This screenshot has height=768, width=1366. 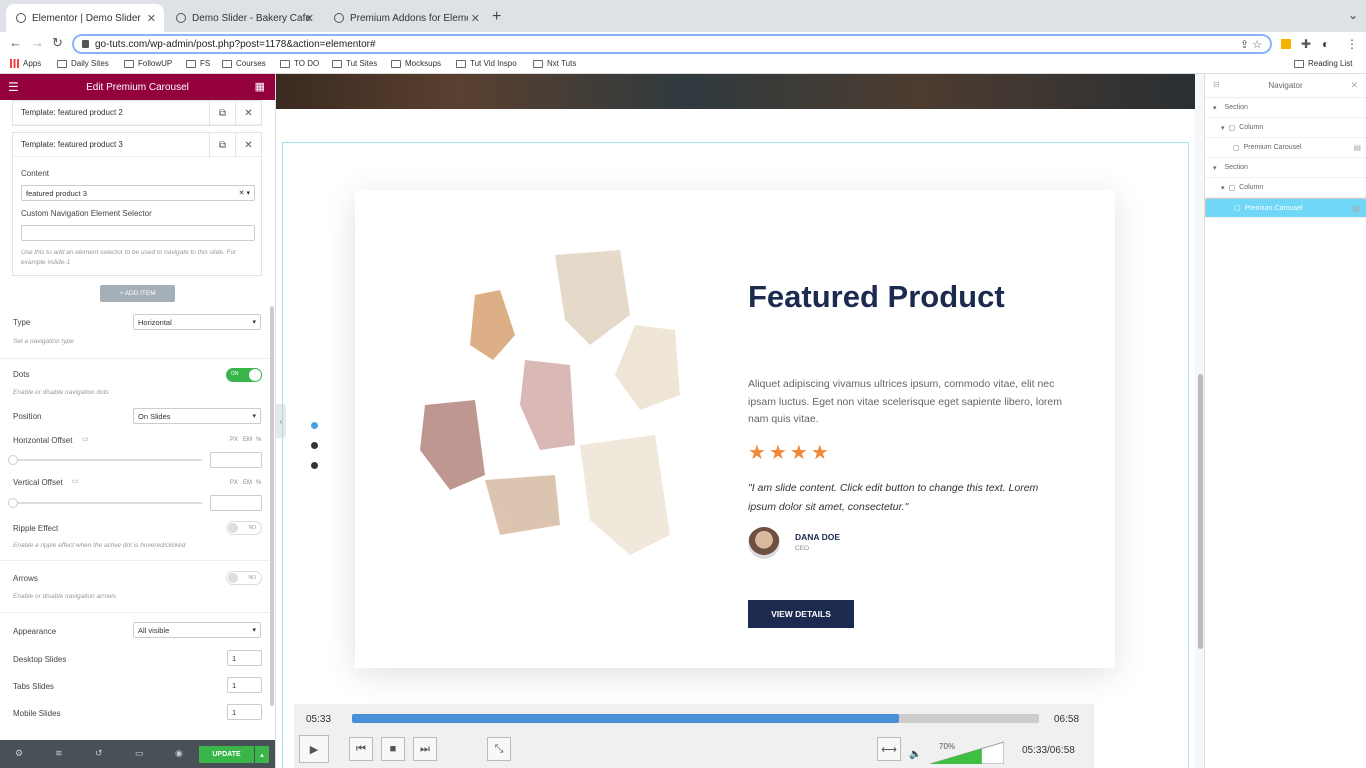 What do you see at coordinates (262, 754) in the screenshot?
I see `chevron-up-icon: ▴` at bounding box center [262, 754].